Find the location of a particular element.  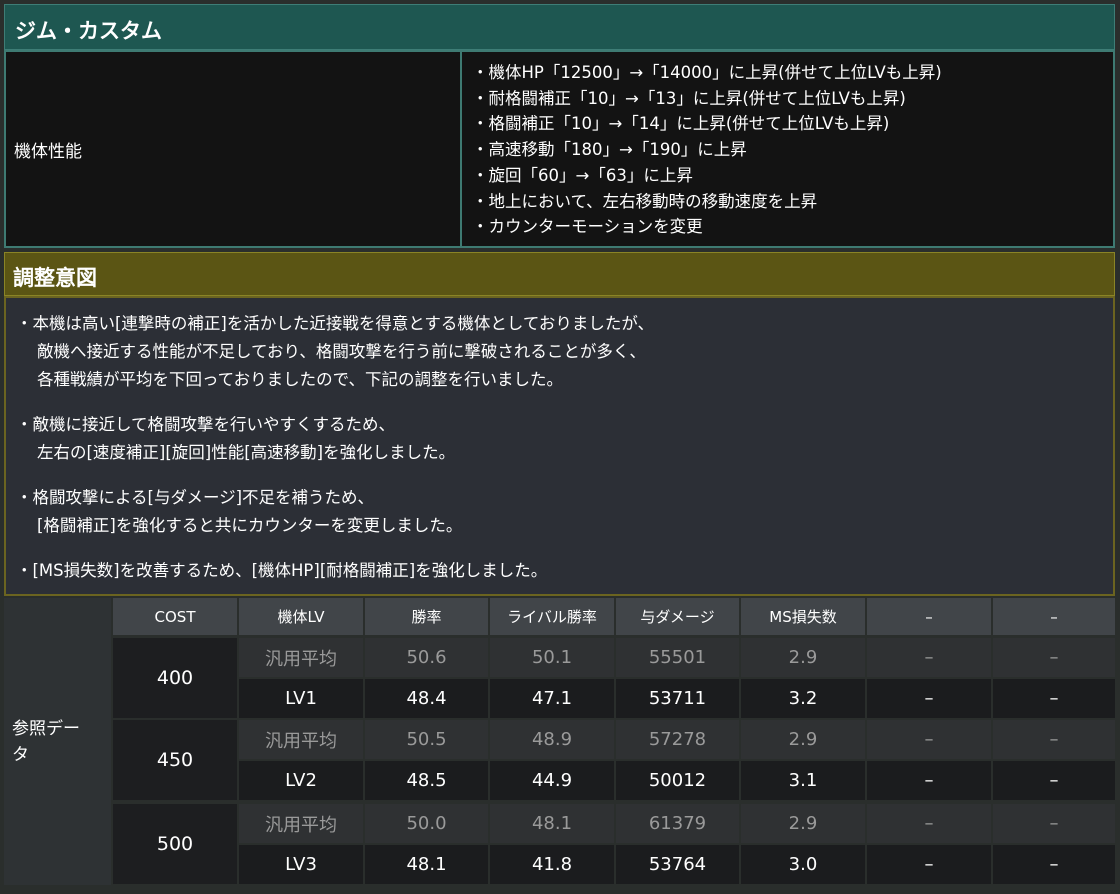

intent-line: 敵機へ接近する性能が不足しており、格闘攻撃を行う前に撃破されることが多く、 is located at coordinates (341, 351).